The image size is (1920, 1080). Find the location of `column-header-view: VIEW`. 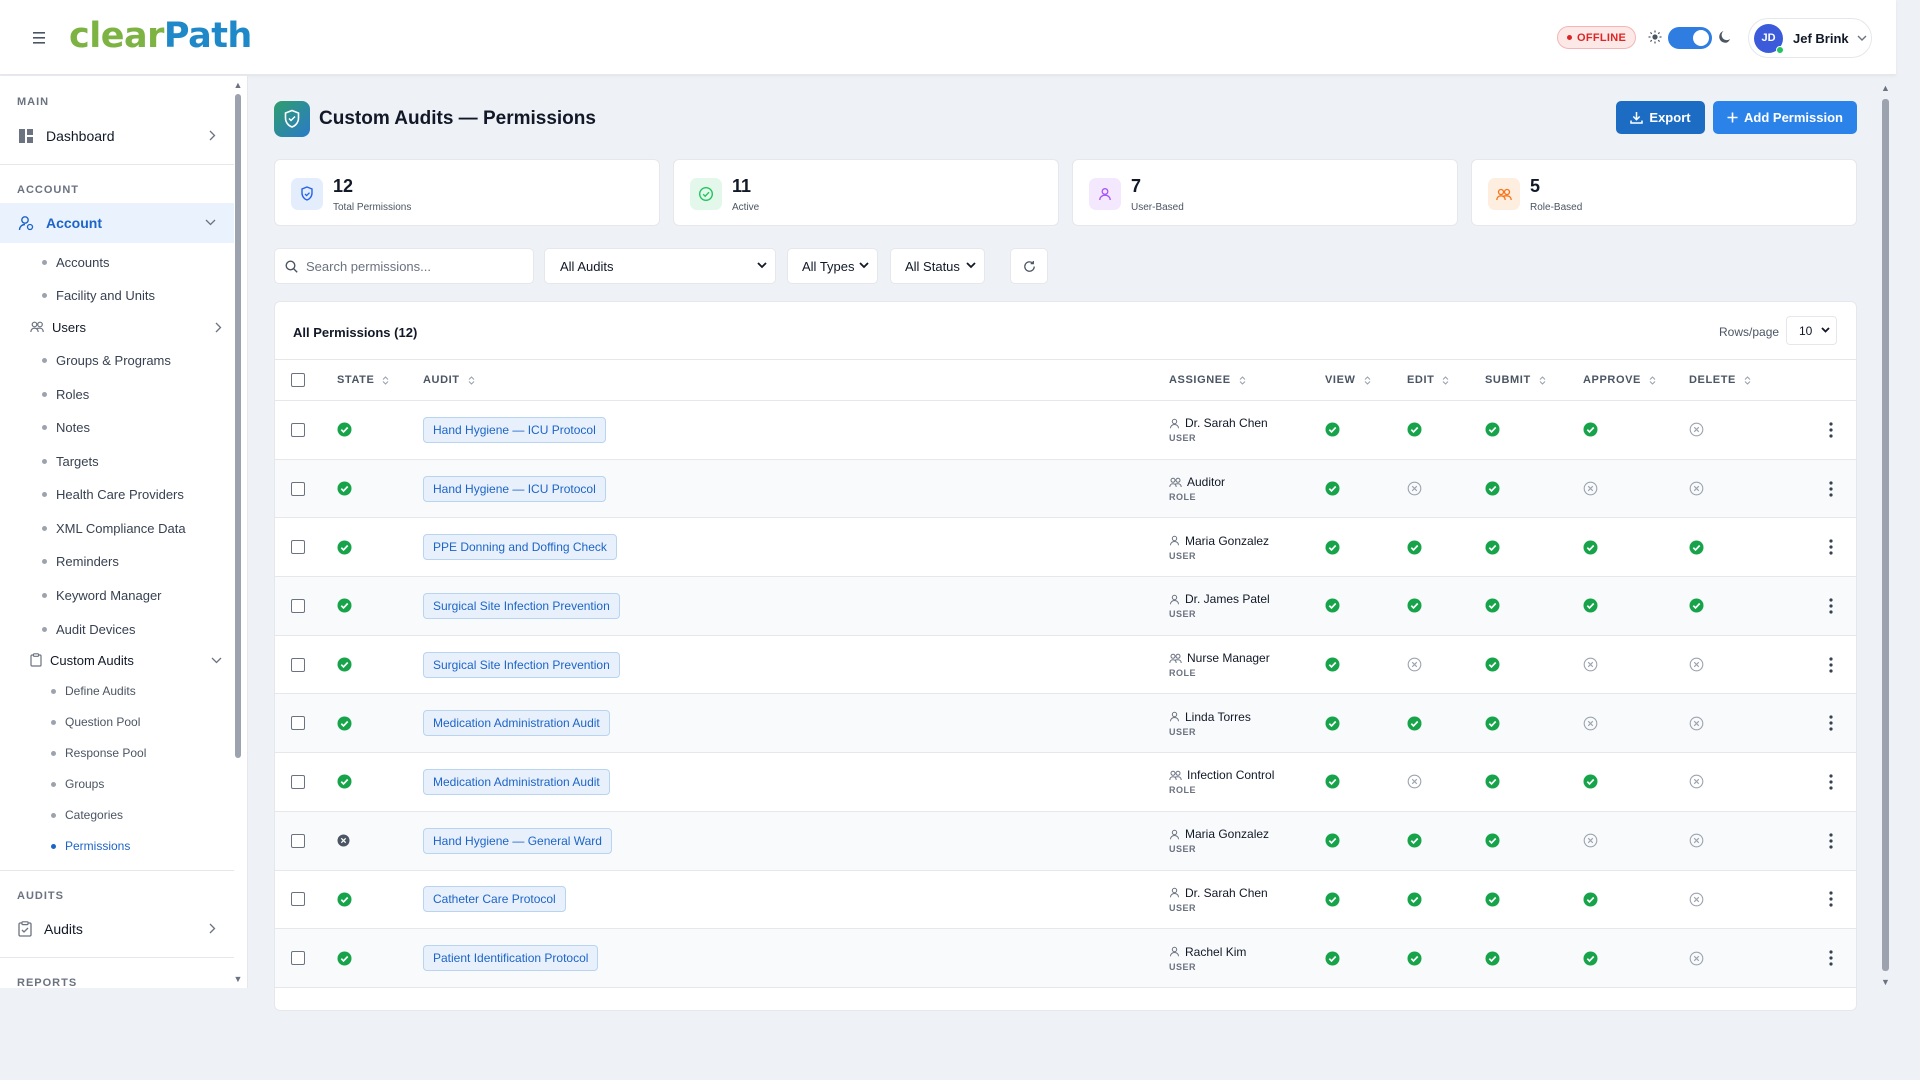

column-header-view: VIEW is located at coordinates (1366, 380).